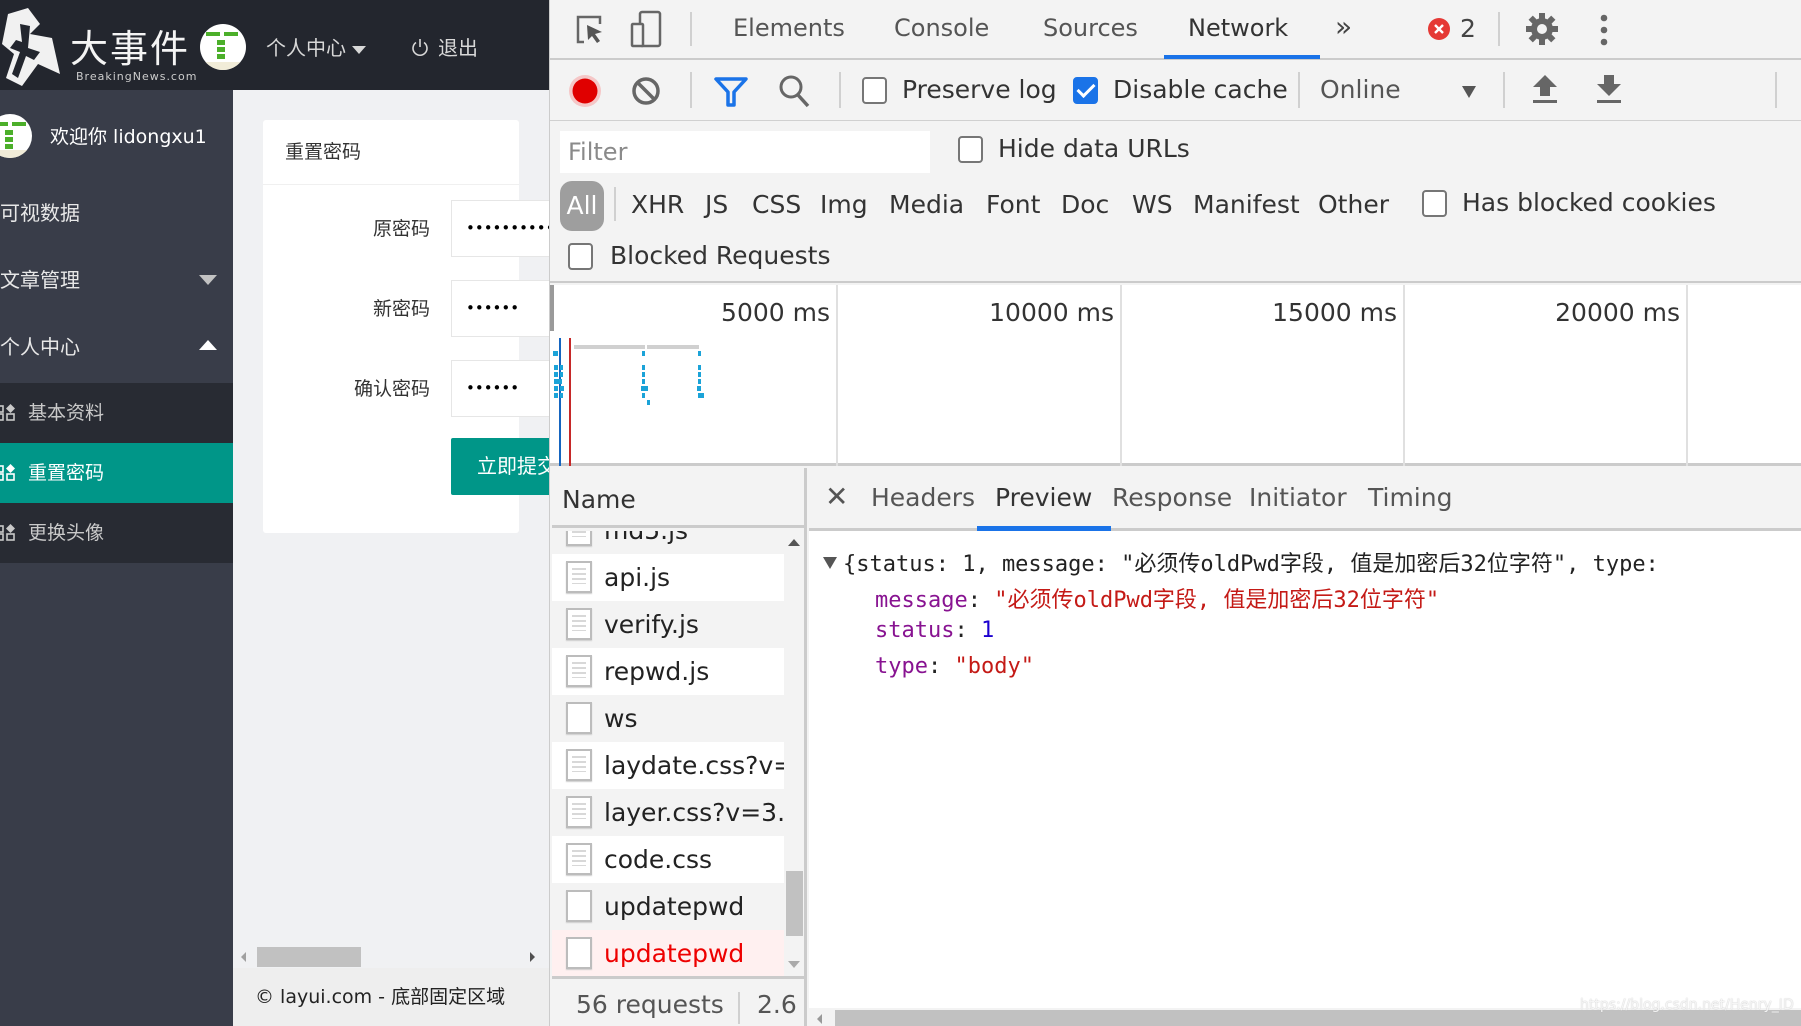  Describe the element at coordinates (1090, 28) in the screenshot. I see `tab-sources: Sources` at that location.